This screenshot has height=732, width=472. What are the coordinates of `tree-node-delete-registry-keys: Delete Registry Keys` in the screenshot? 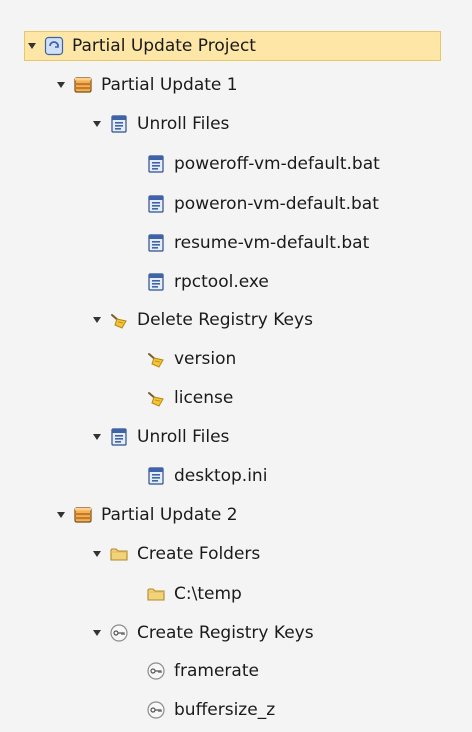 It's located at (203, 320).